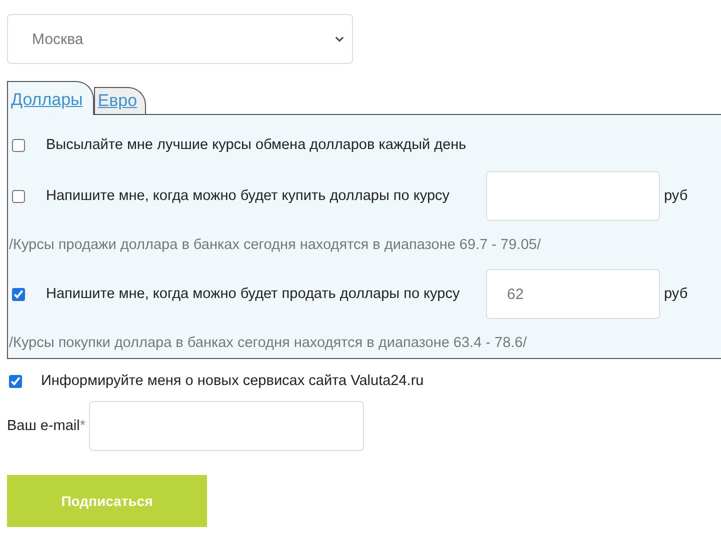 Image resolution: width=721 pixels, height=540 pixels. Describe the element at coordinates (83, 426) in the screenshot. I see `required-mark: *` at that location.